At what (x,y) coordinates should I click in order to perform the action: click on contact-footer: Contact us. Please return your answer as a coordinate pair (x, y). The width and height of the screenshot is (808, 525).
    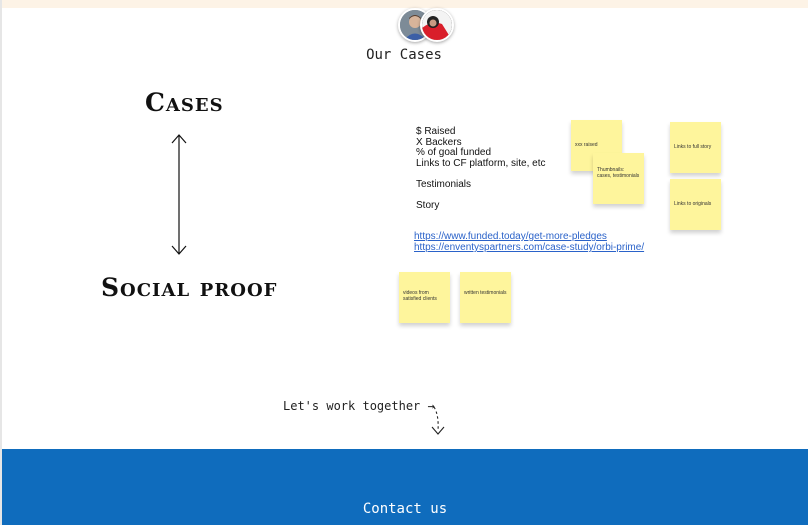
    Looking at the image, I should click on (405, 487).